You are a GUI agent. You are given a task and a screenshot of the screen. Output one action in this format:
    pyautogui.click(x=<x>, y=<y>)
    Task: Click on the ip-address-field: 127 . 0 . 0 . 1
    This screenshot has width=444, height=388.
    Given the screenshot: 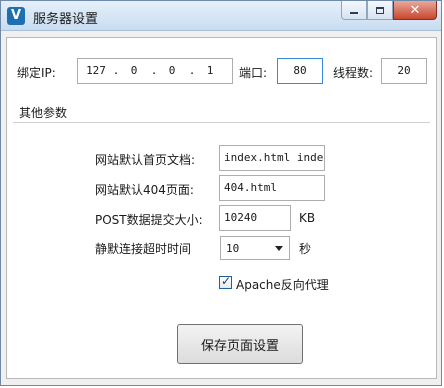 What is the action you would take?
    pyautogui.click(x=155, y=71)
    